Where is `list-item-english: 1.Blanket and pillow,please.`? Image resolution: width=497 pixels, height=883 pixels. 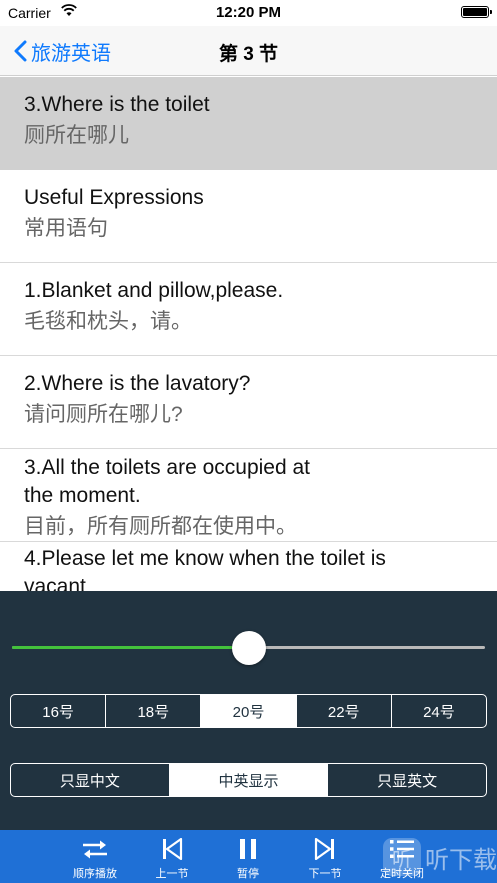
list-item-english: 1.Blanket and pillow,please. is located at coordinates (154, 290).